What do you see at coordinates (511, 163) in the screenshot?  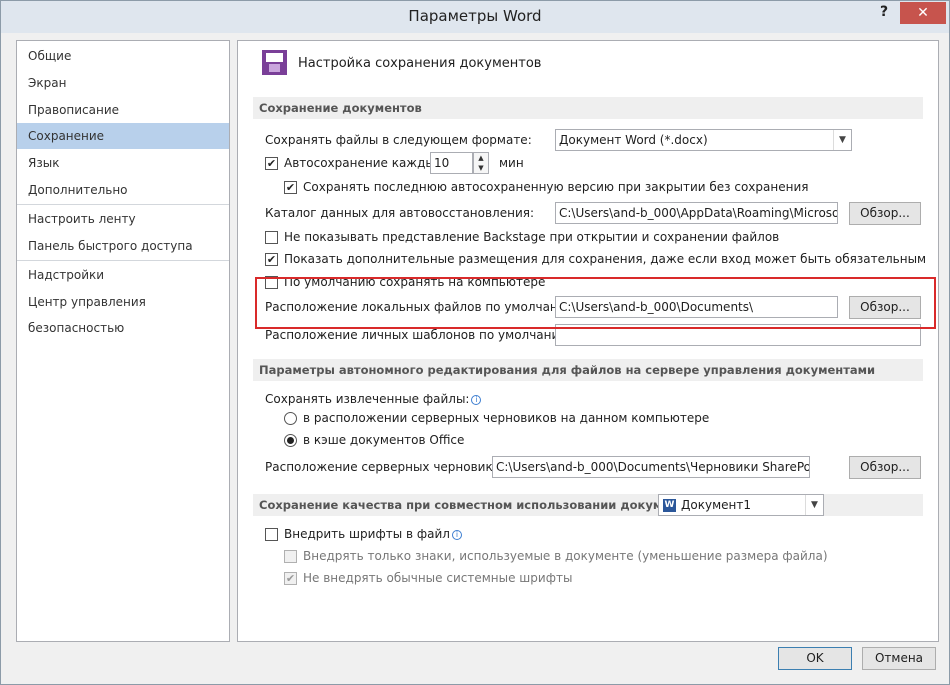 I see `autosave-unit-label: мин` at bounding box center [511, 163].